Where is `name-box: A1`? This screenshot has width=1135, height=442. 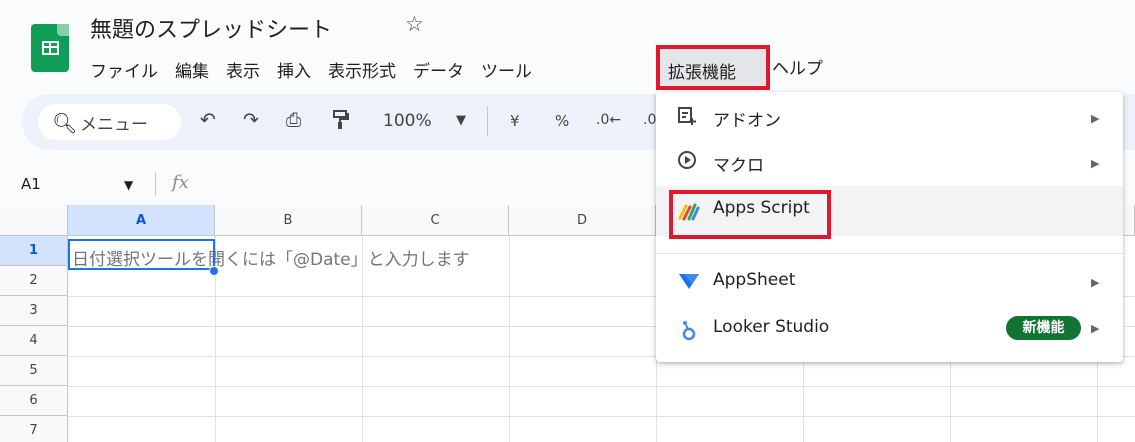 name-box: A1 is located at coordinates (31, 184).